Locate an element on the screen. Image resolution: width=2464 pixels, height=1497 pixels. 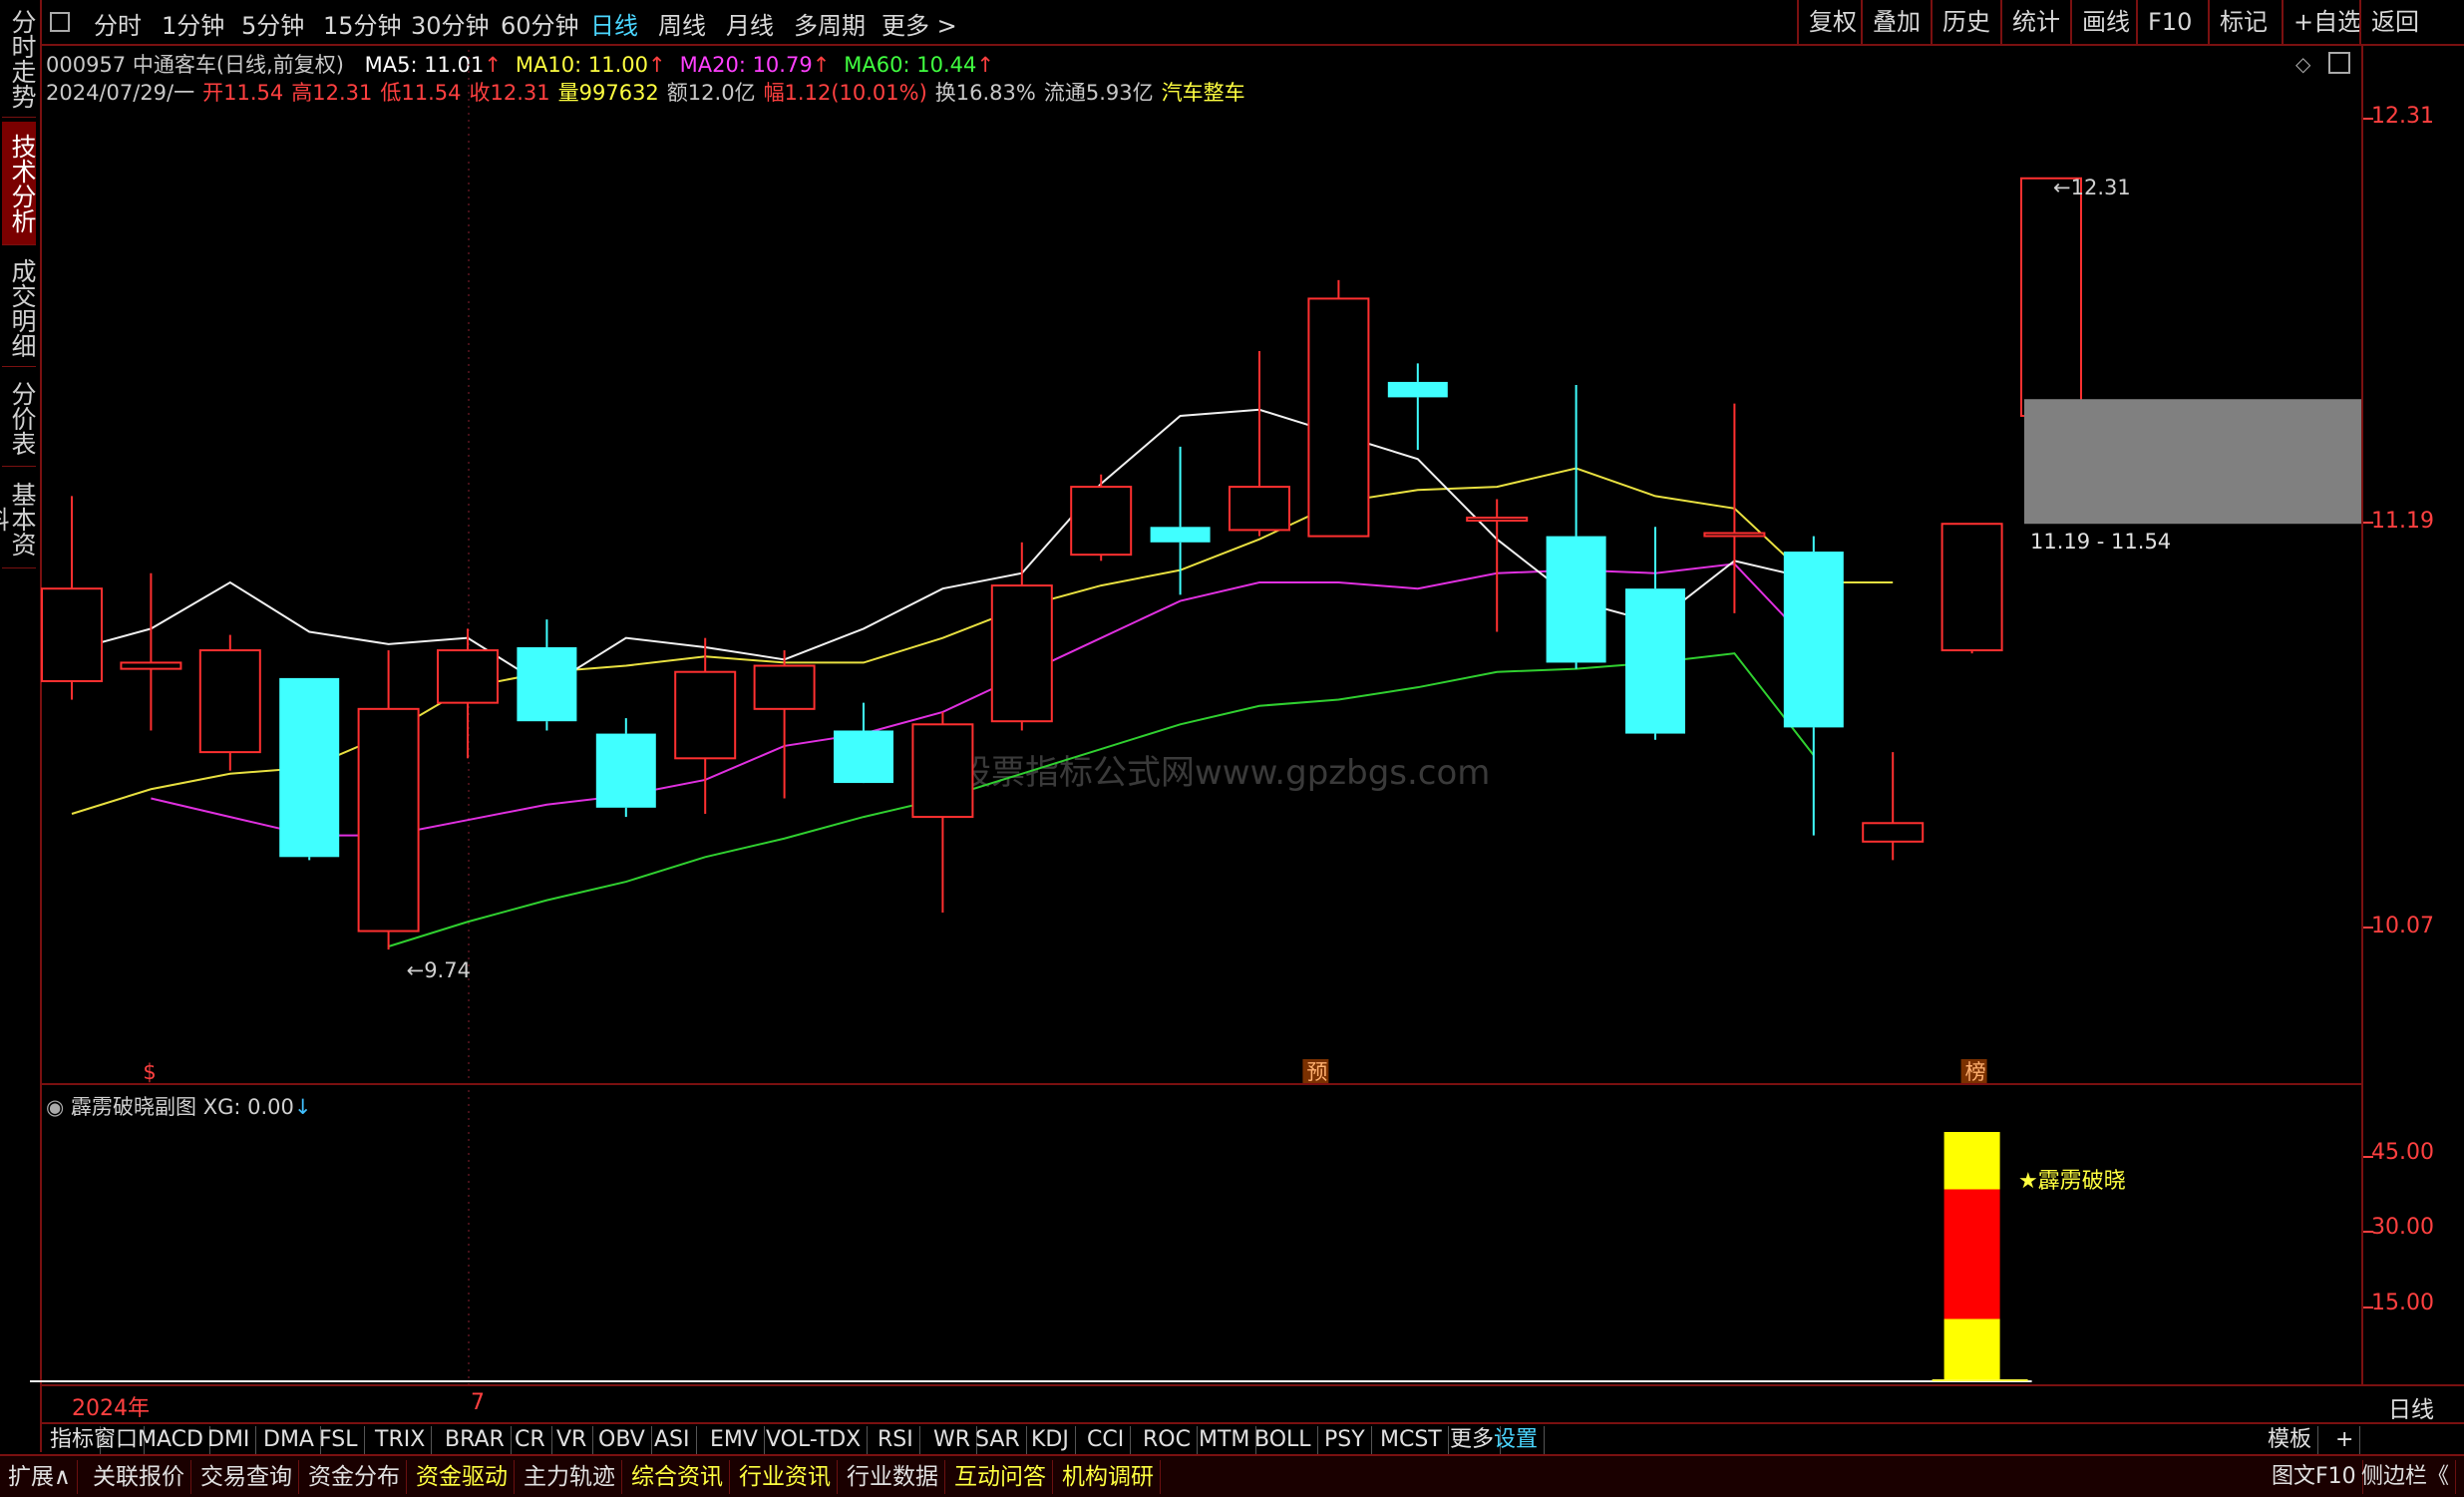
period-indicator: 日线 is located at coordinates (2411, 1407).